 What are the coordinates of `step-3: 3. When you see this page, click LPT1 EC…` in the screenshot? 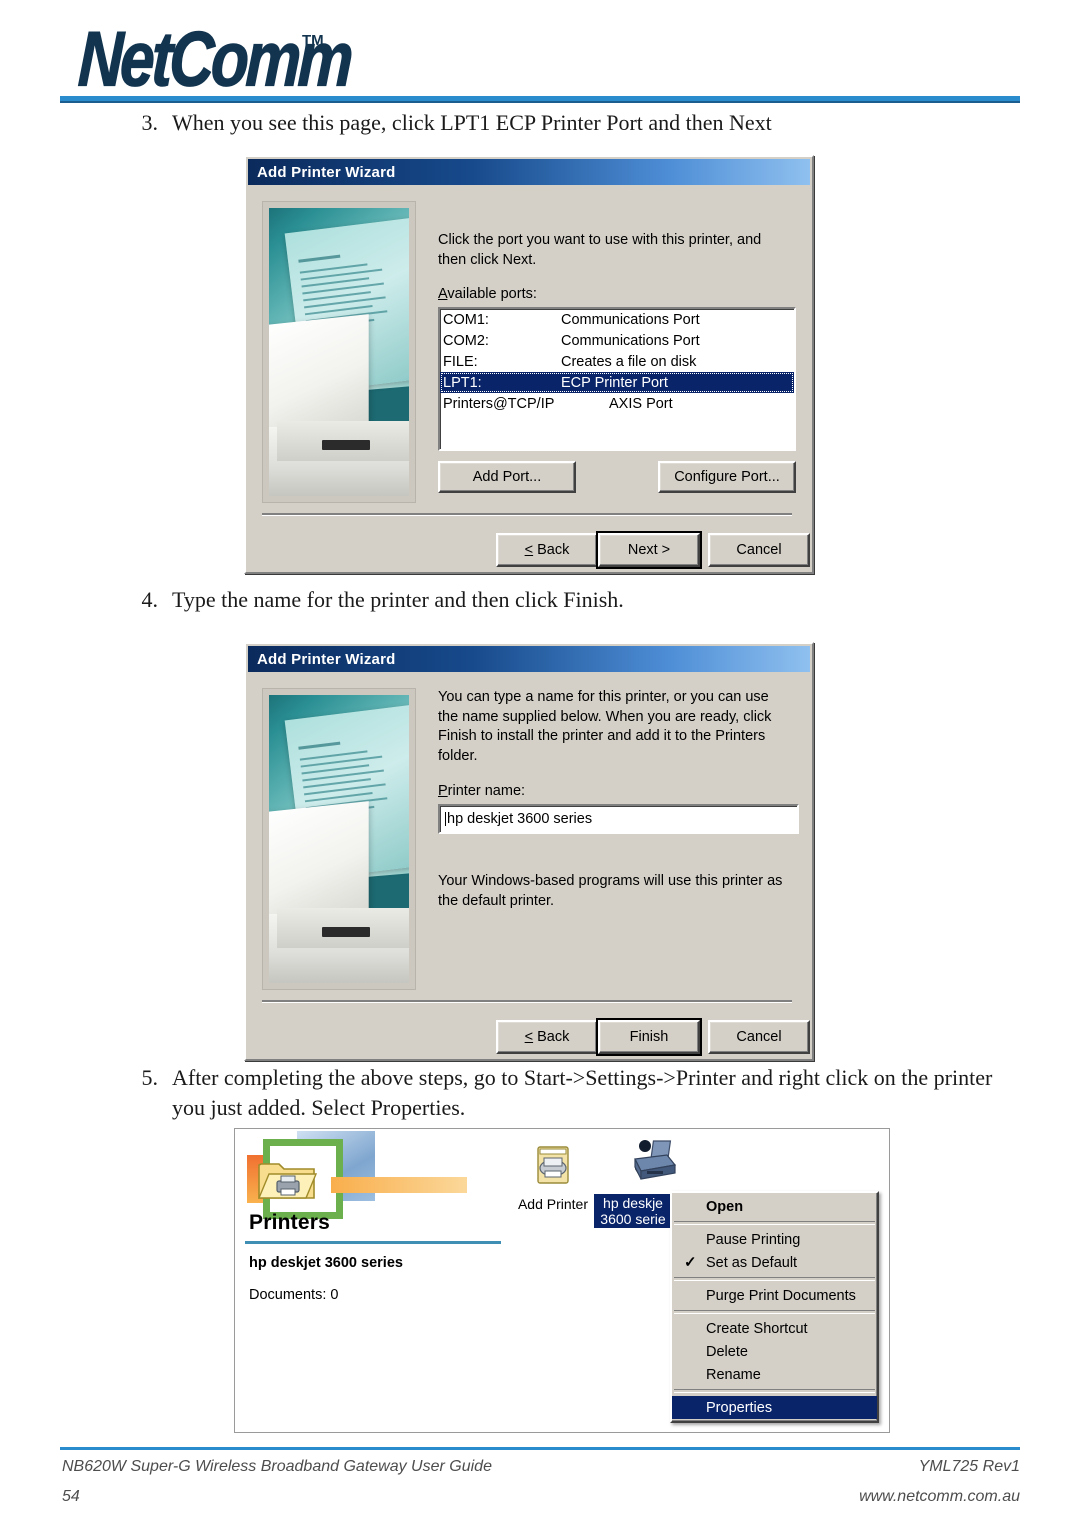 It's located at (545, 123).